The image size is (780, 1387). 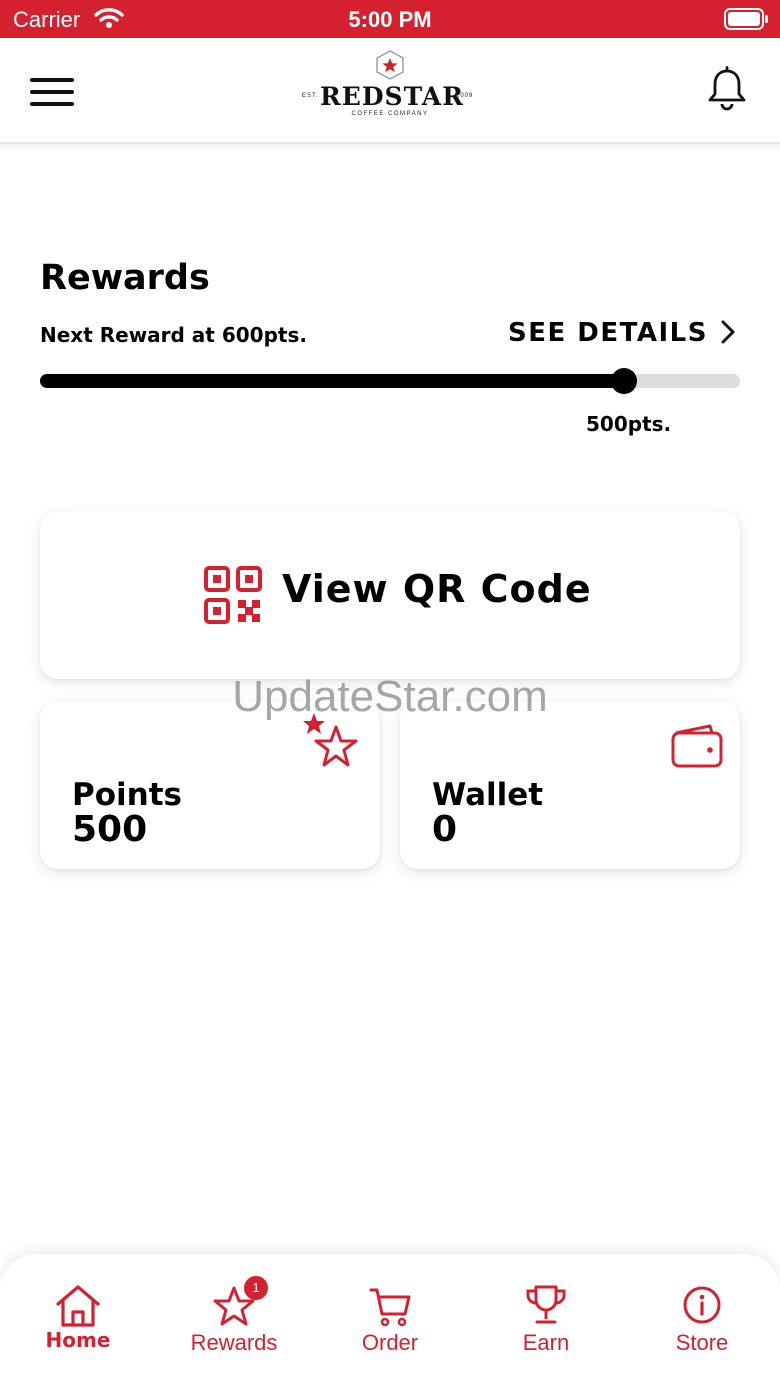 I want to click on wallet-value: 0, so click(x=445, y=829).